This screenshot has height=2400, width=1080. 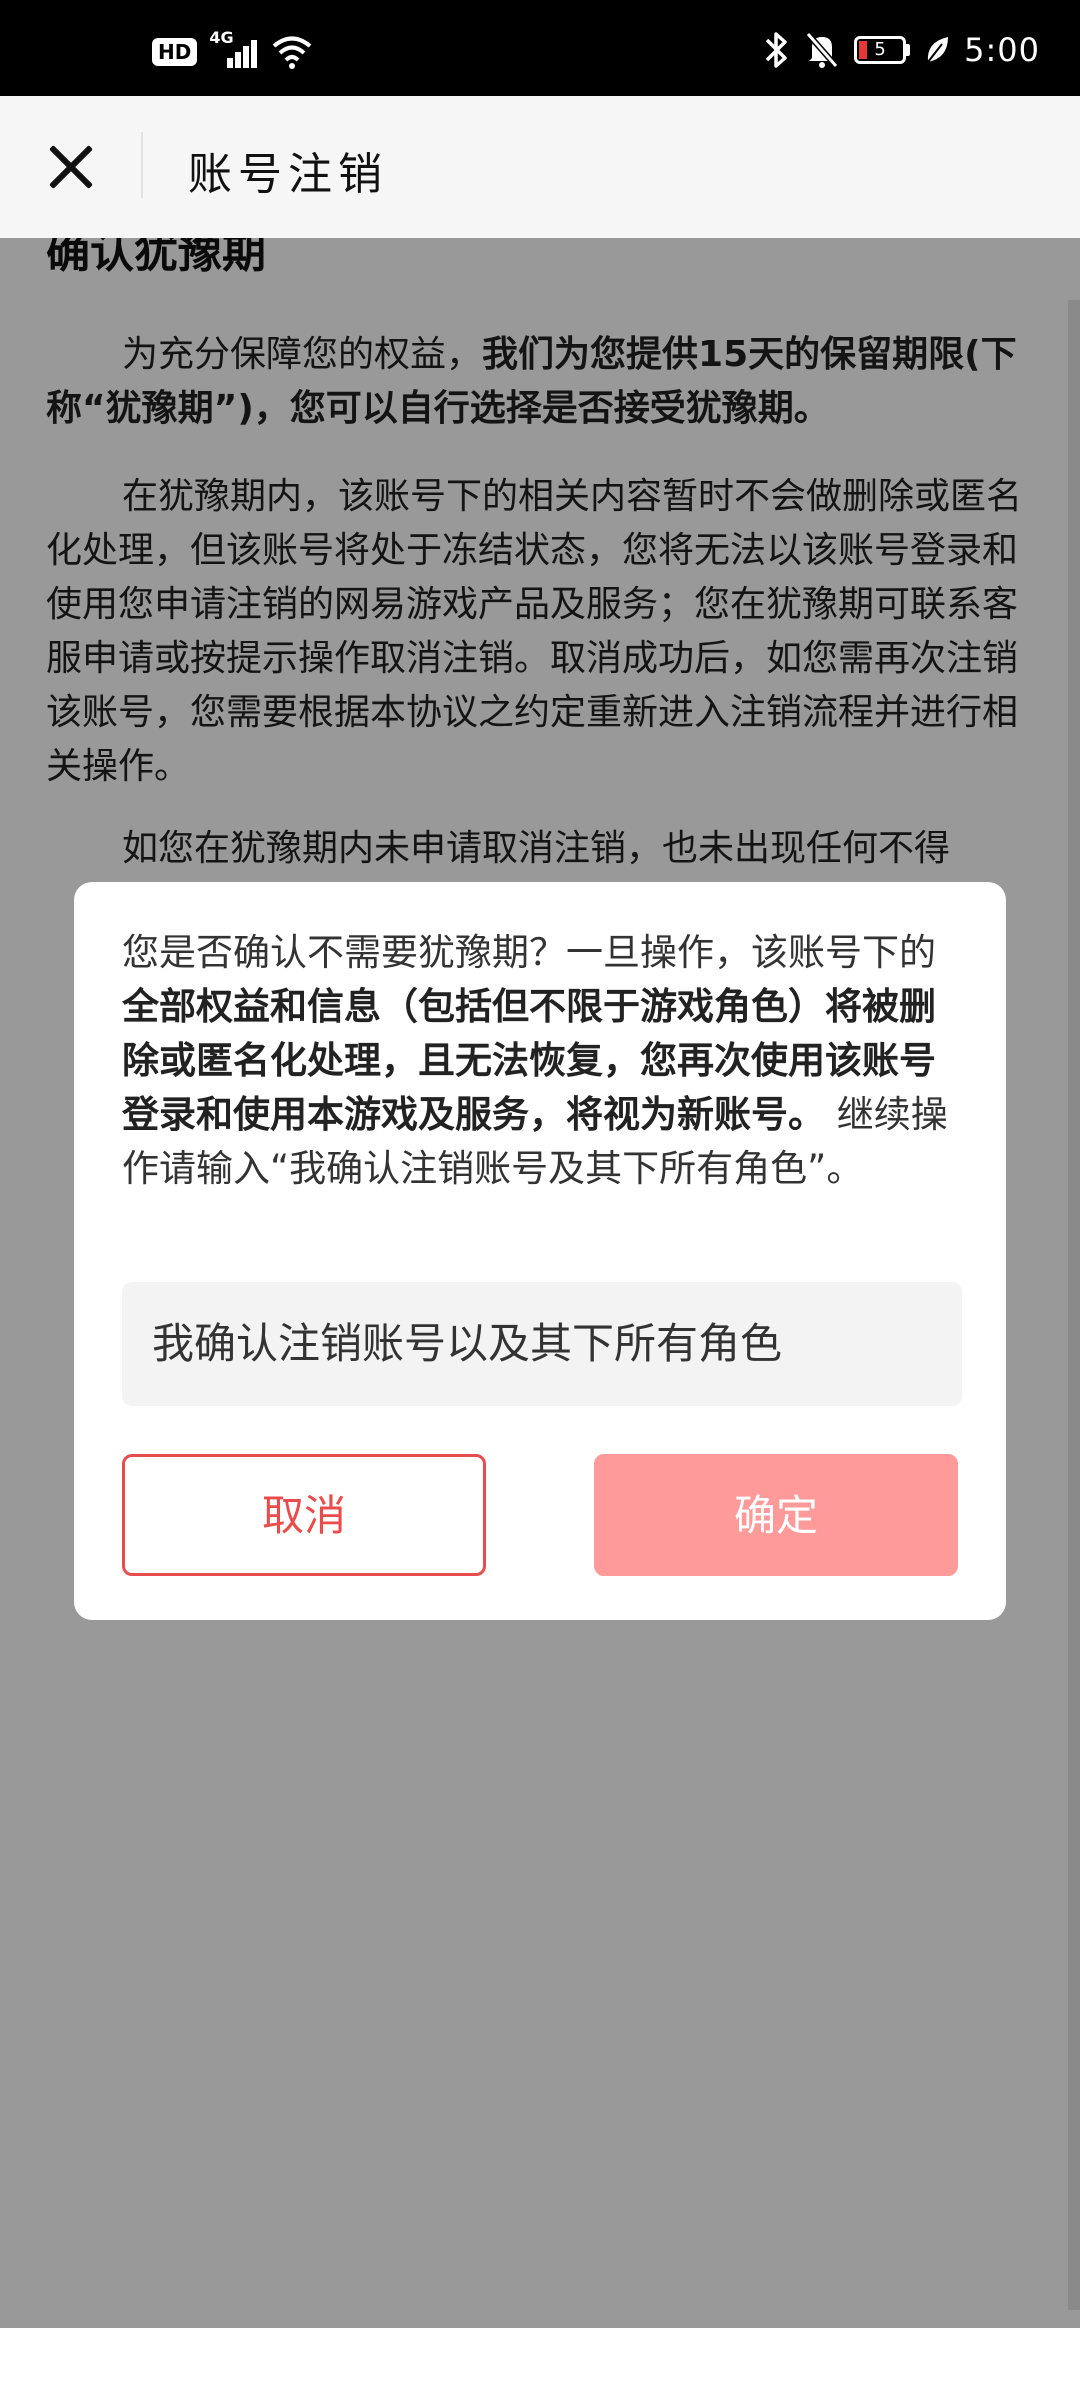 What do you see at coordinates (71, 167) in the screenshot?
I see `close-icon` at bounding box center [71, 167].